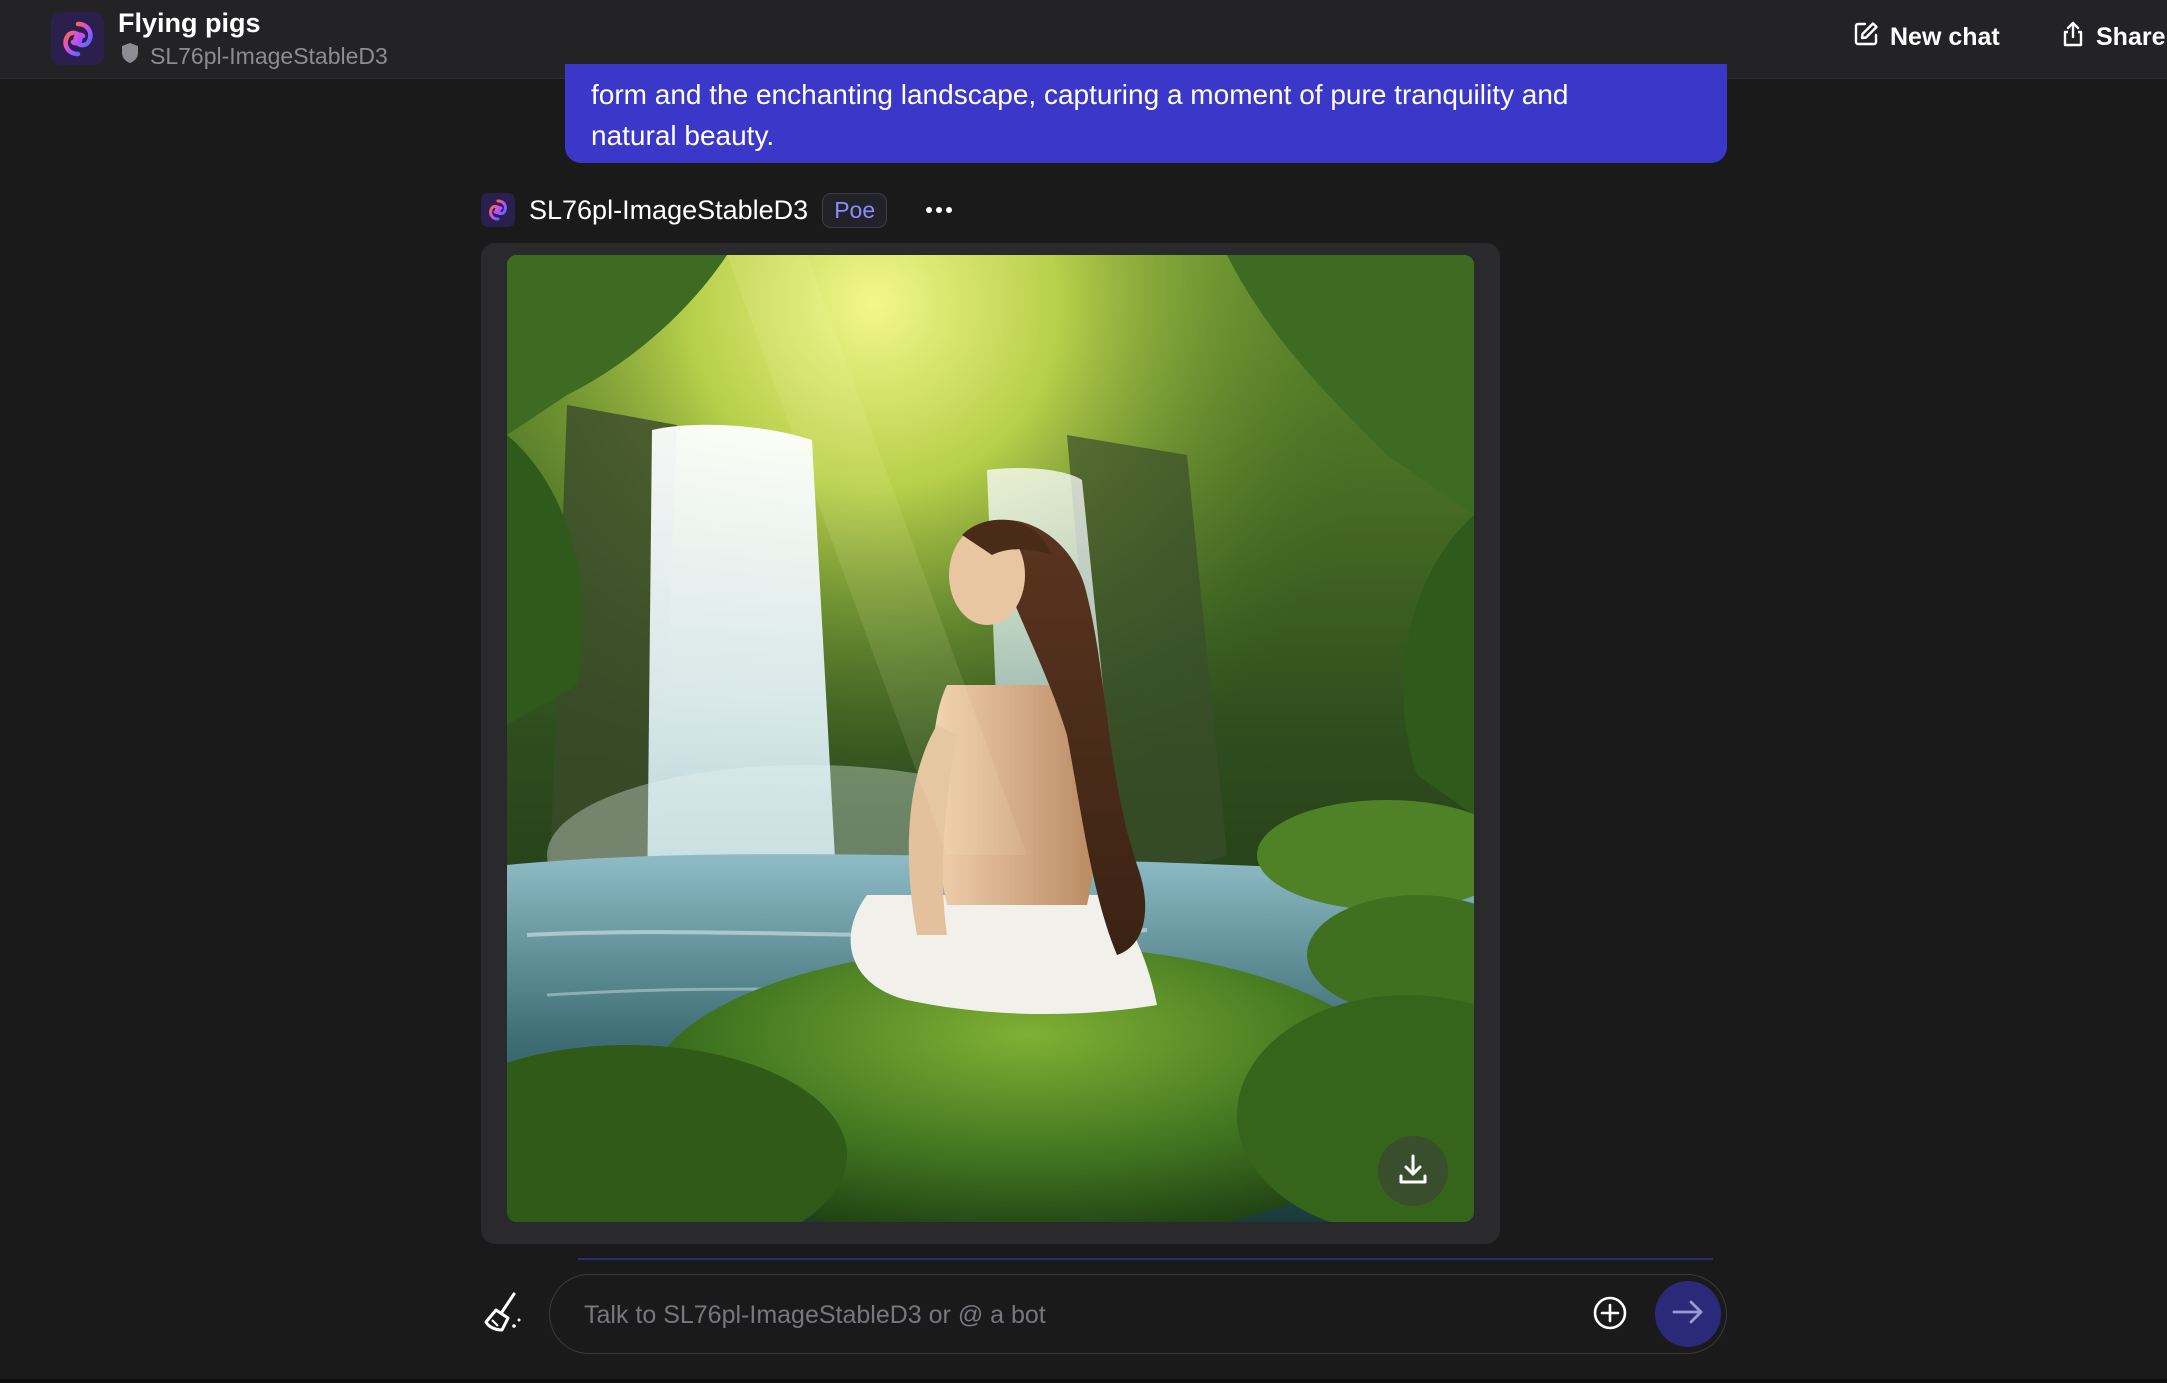 The image size is (2167, 1383). I want to click on share-button: Share, so click(2112, 37).